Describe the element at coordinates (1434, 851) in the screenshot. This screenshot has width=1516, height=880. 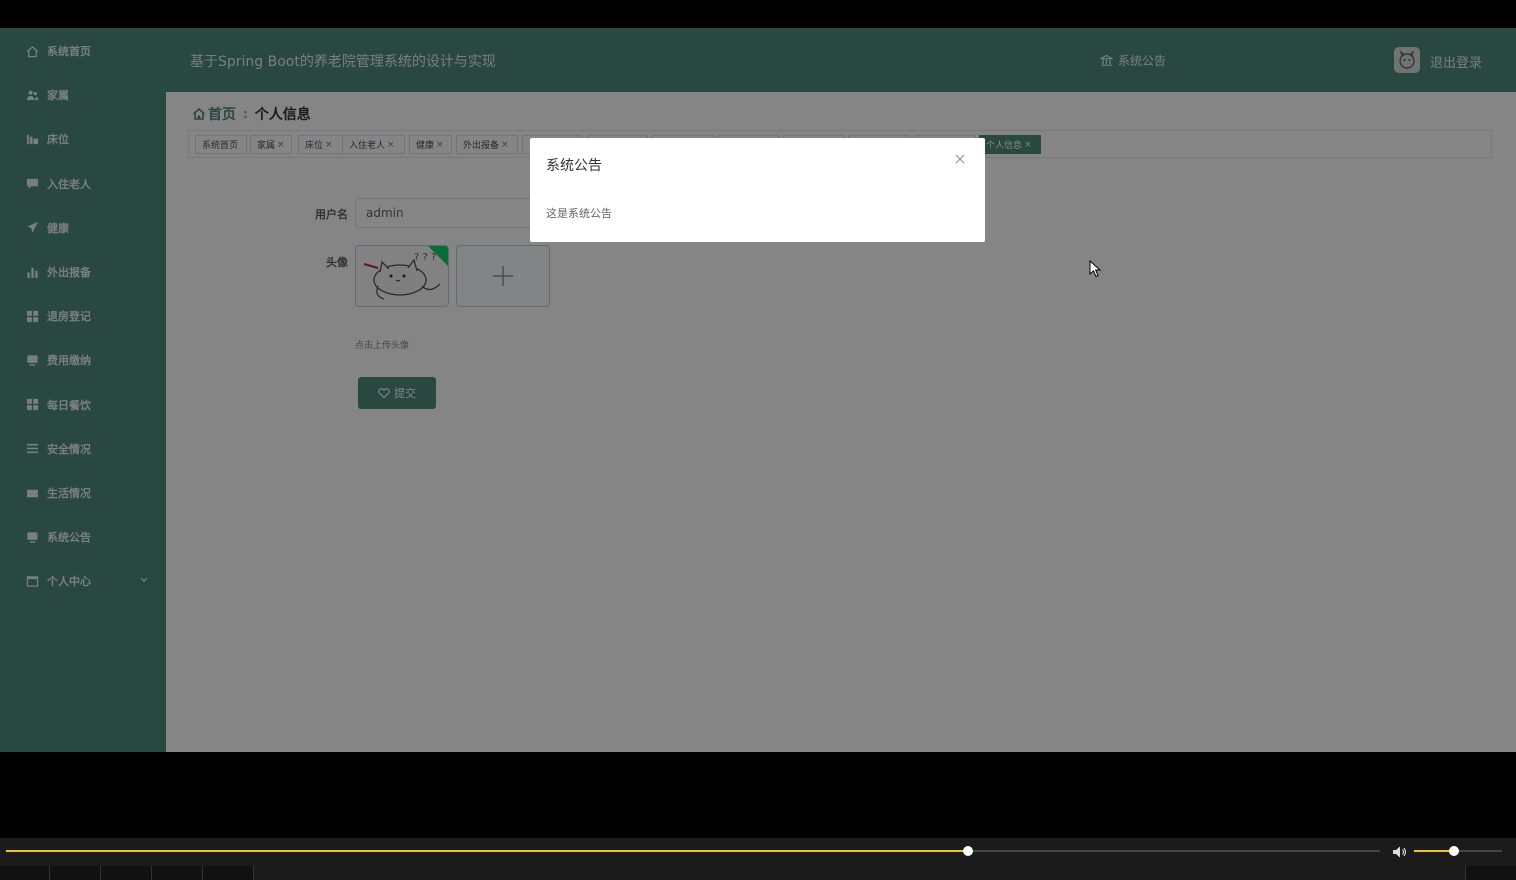
I see `volume-fill` at that location.